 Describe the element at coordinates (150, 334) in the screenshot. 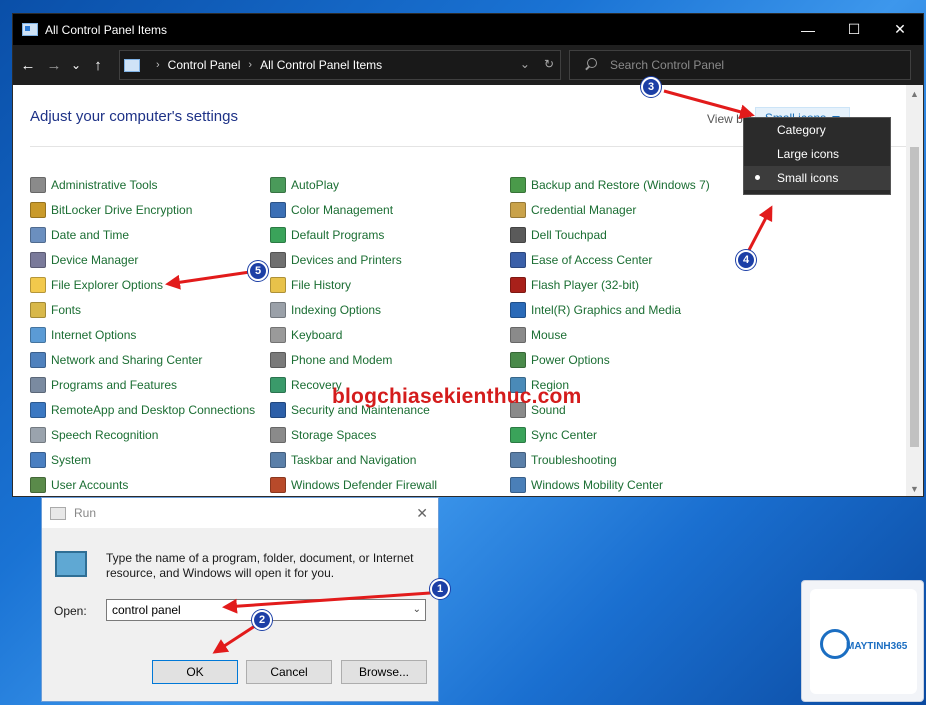

I see `control-panel-item: Internet Options` at that location.